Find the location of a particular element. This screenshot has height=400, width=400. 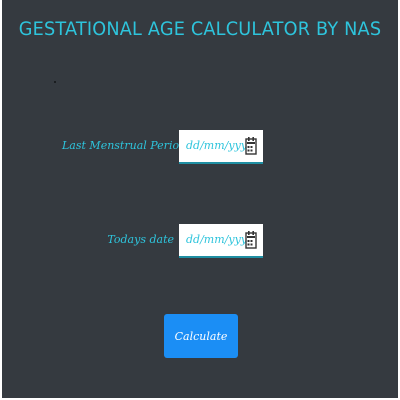

lmp-date-placeholder: dd/mm/yyyy is located at coordinates (220, 145).